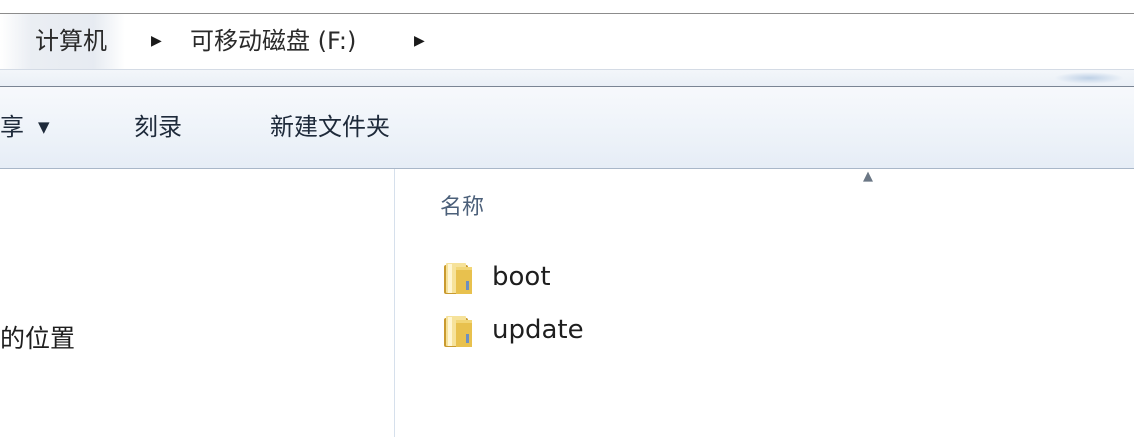 This screenshot has width=1134, height=437. I want to click on share-button: 享, so click(12, 127).